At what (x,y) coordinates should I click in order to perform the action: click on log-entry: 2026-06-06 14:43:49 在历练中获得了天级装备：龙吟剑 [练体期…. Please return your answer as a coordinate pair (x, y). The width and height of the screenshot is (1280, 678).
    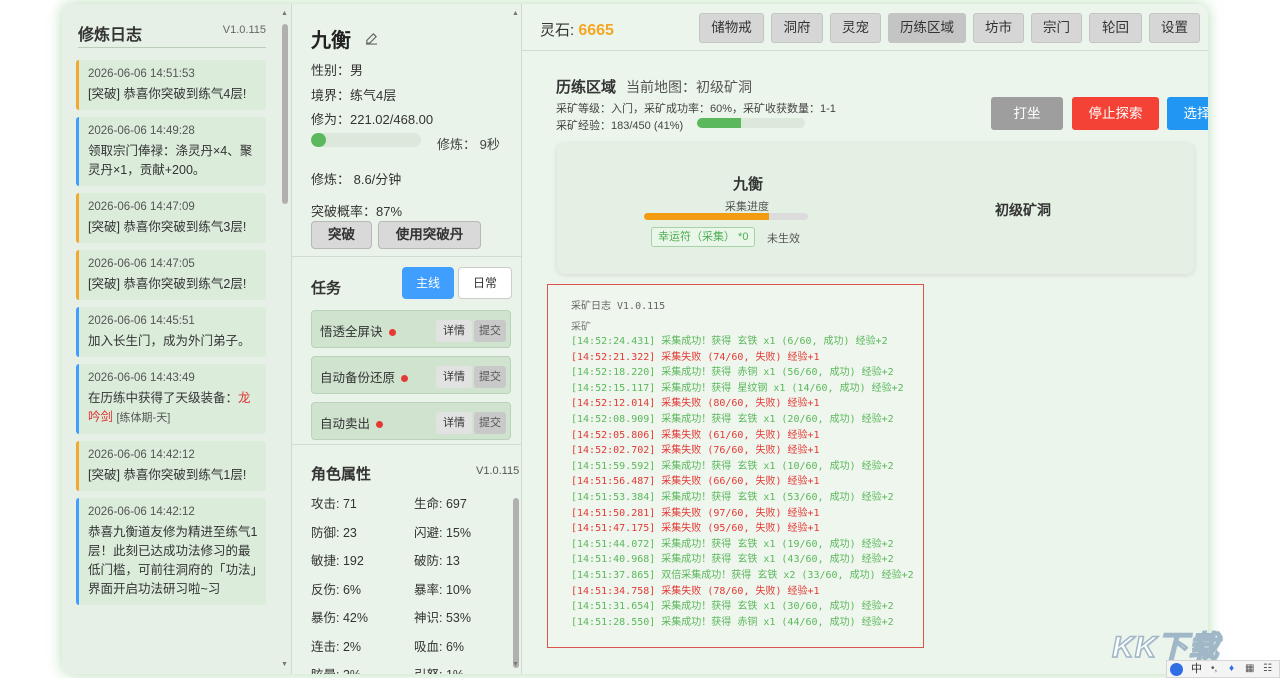
    Looking at the image, I should click on (171, 399).